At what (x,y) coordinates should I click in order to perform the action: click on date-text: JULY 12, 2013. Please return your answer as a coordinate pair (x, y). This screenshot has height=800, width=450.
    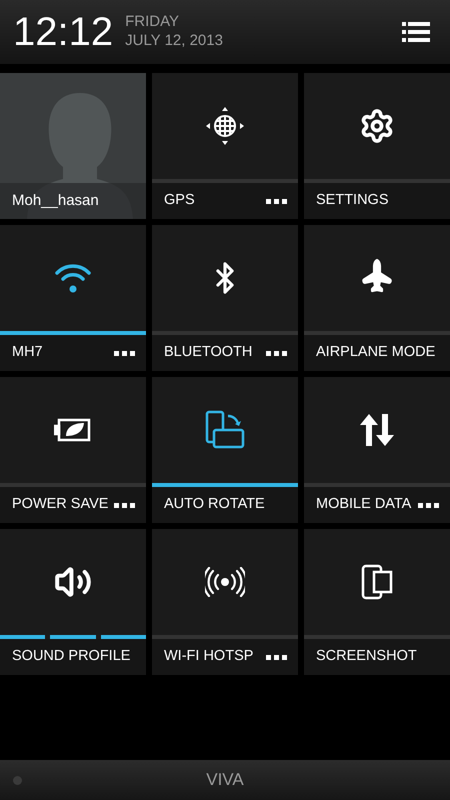
    Looking at the image, I should click on (174, 41).